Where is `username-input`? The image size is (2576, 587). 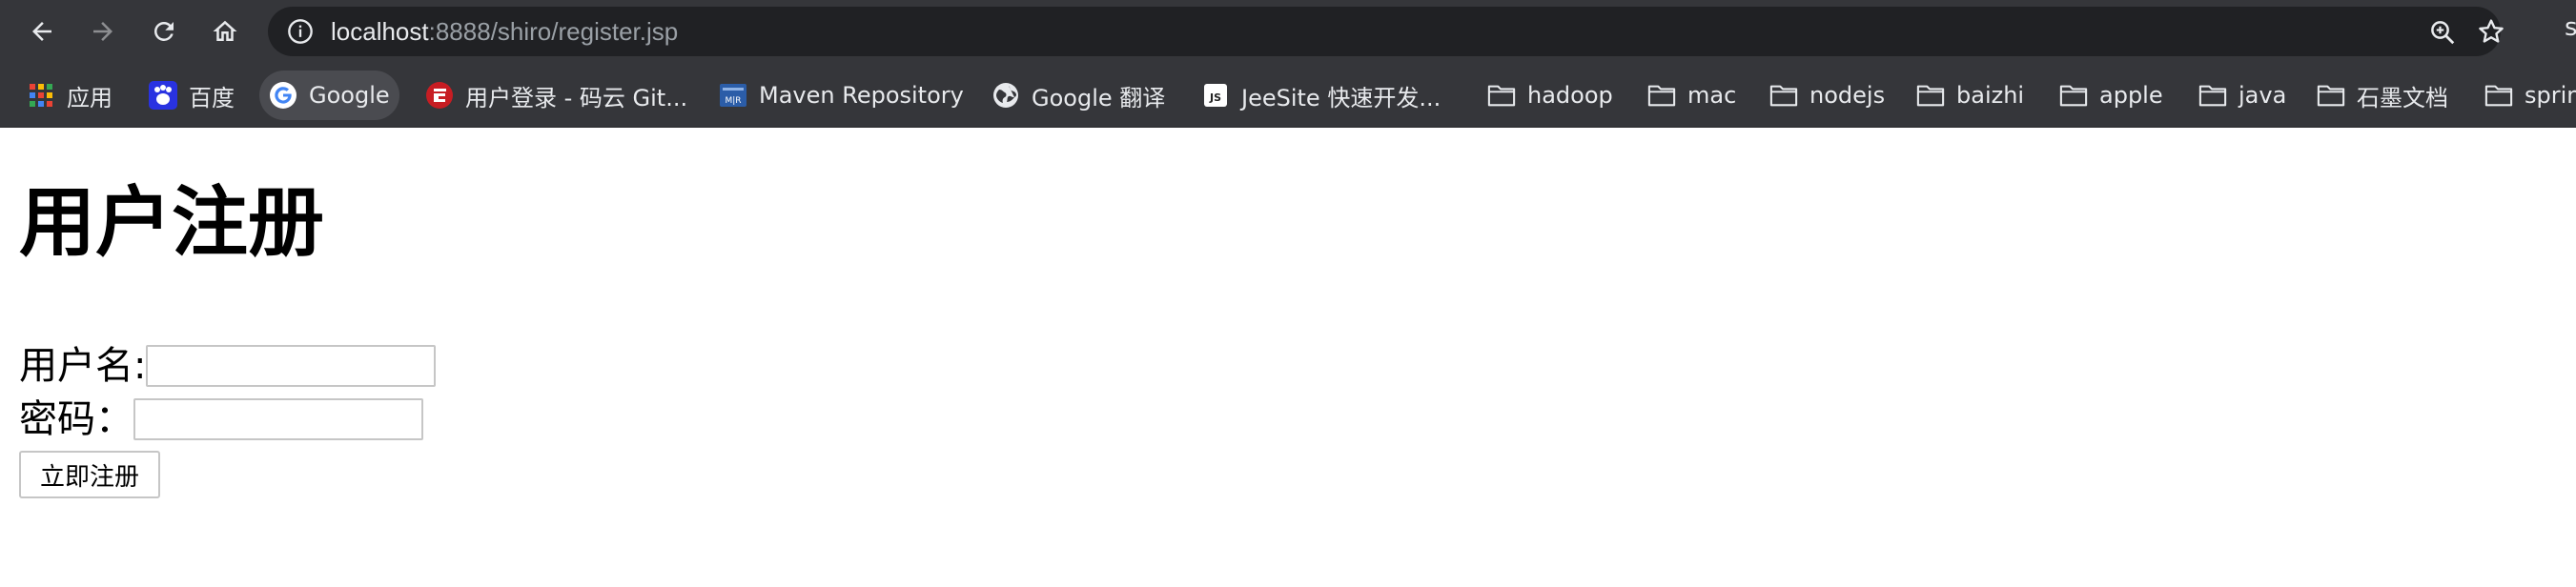 username-input is located at coordinates (291, 366).